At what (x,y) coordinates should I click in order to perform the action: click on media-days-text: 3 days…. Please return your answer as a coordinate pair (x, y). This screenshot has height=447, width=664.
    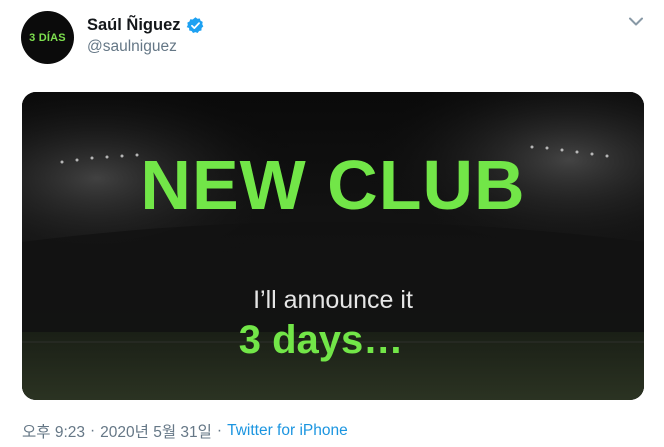
    Looking at the image, I should click on (321, 340).